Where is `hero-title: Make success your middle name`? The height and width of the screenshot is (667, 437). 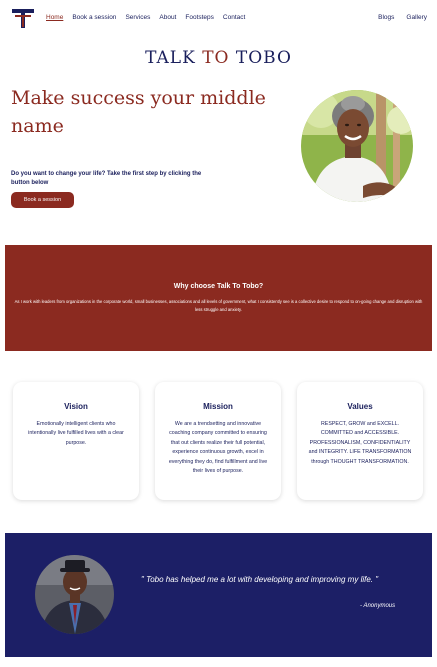
hero-title: Make success your middle name is located at coordinates (138, 112).